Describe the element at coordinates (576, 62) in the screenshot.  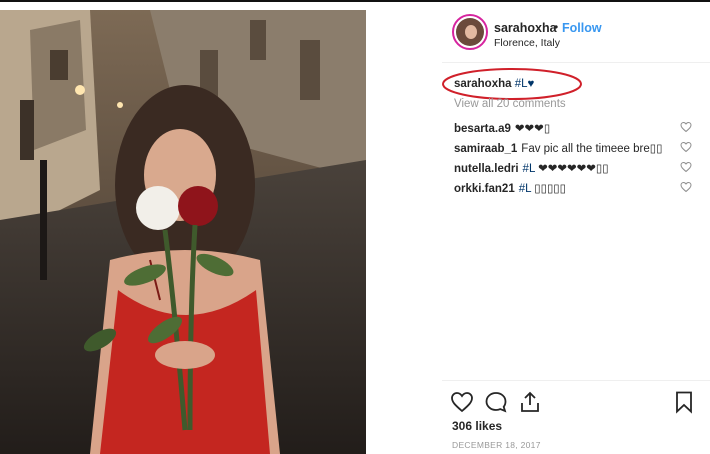
I see `header-divider` at that location.